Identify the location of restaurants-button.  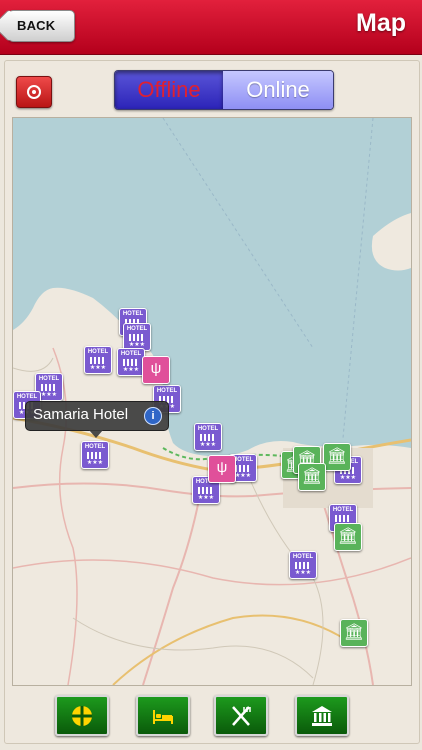
(241, 715).